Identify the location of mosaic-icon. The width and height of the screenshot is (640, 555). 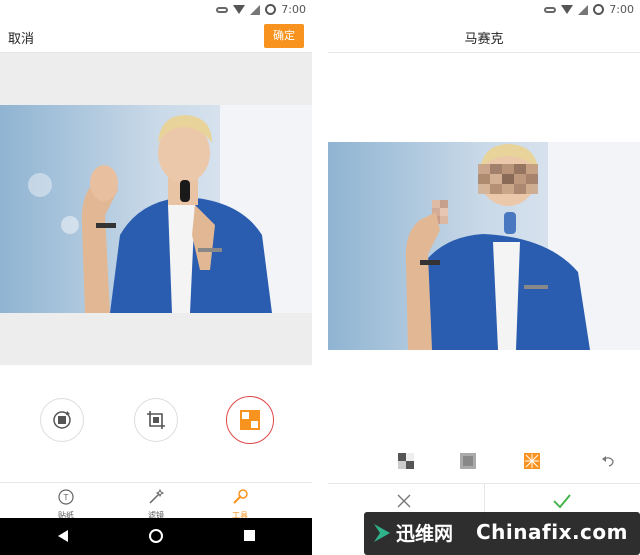
(250, 420).